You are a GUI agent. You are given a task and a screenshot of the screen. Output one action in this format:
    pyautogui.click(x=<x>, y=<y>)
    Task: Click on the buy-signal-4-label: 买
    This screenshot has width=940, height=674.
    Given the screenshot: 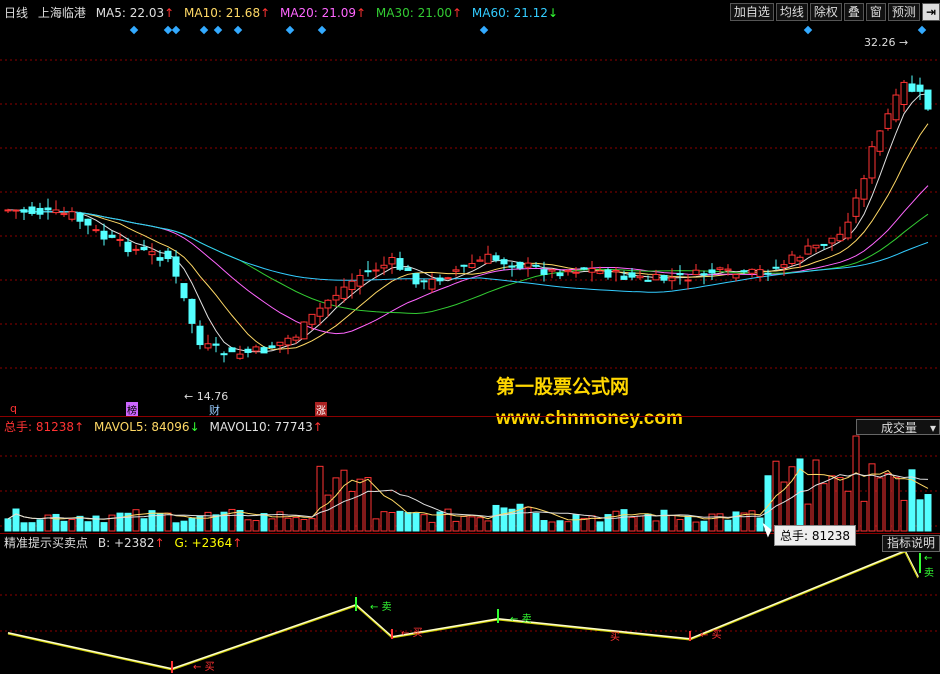 What is the action you would take?
    pyautogui.click(x=615, y=637)
    